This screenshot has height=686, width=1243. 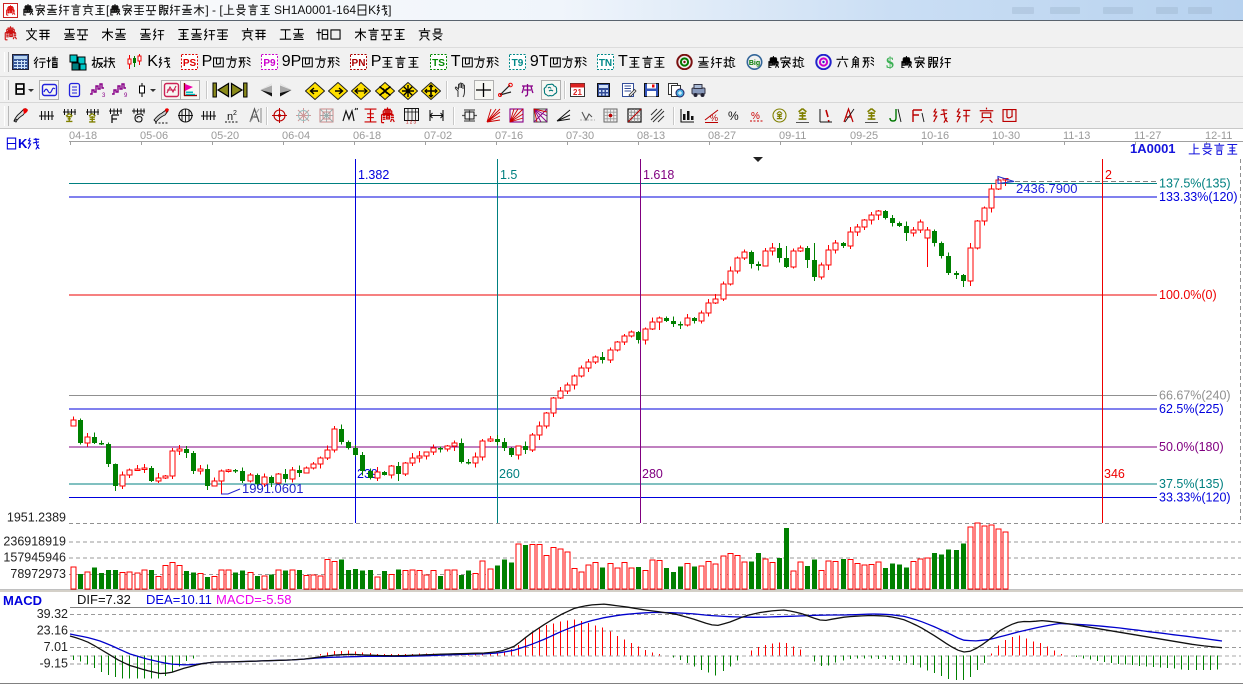 I want to click on svg-text: 1951.2389, so click(x=36, y=518).